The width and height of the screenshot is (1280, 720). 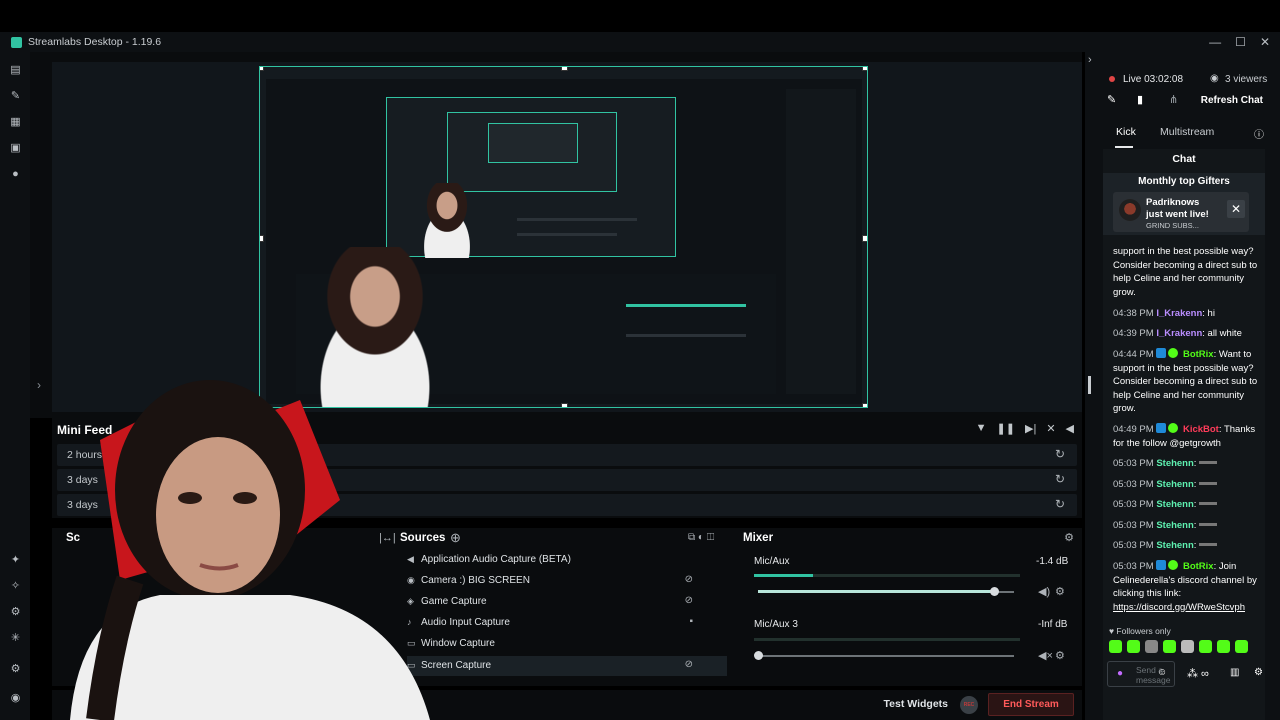 I want to click on chat-settings-icon: ⚙, so click(x=1258, y=672).